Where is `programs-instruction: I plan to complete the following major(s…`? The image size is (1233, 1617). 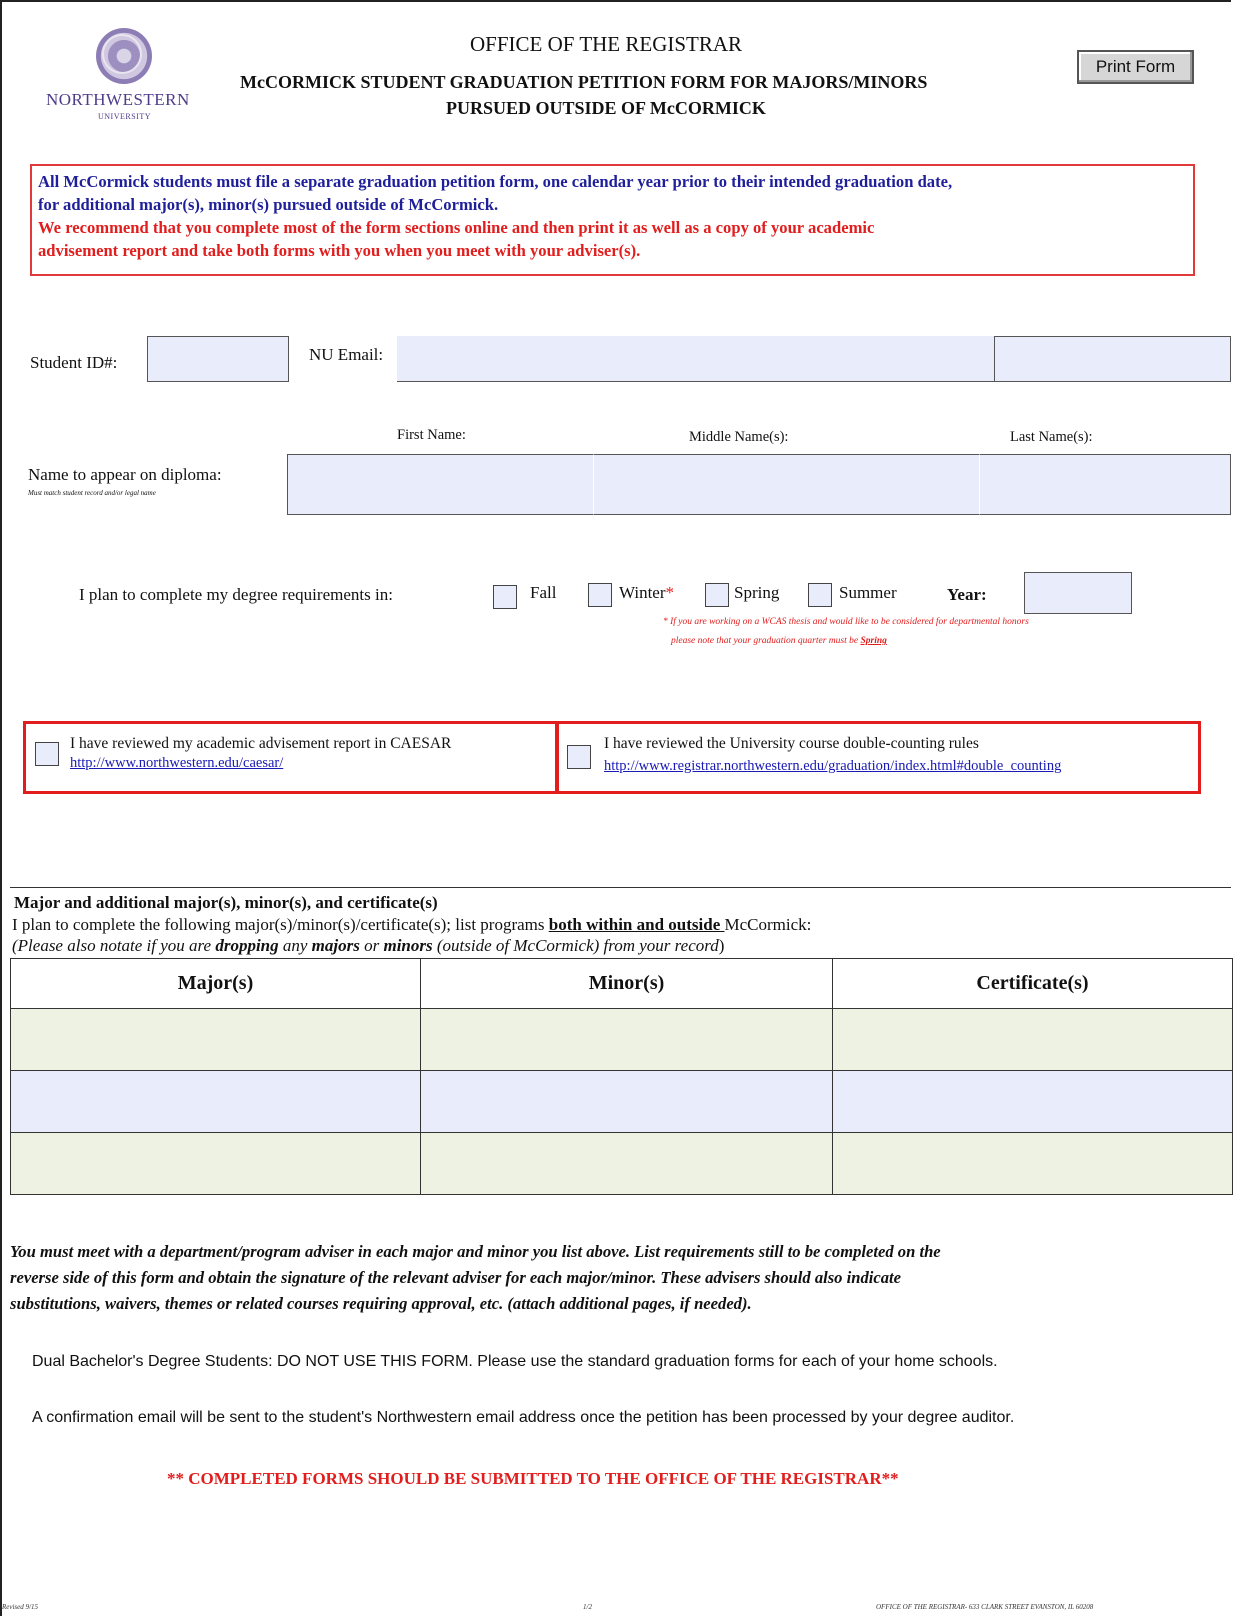
programs-instruction: I plan to complete the following major(s… is located at coordinates (411, 925).